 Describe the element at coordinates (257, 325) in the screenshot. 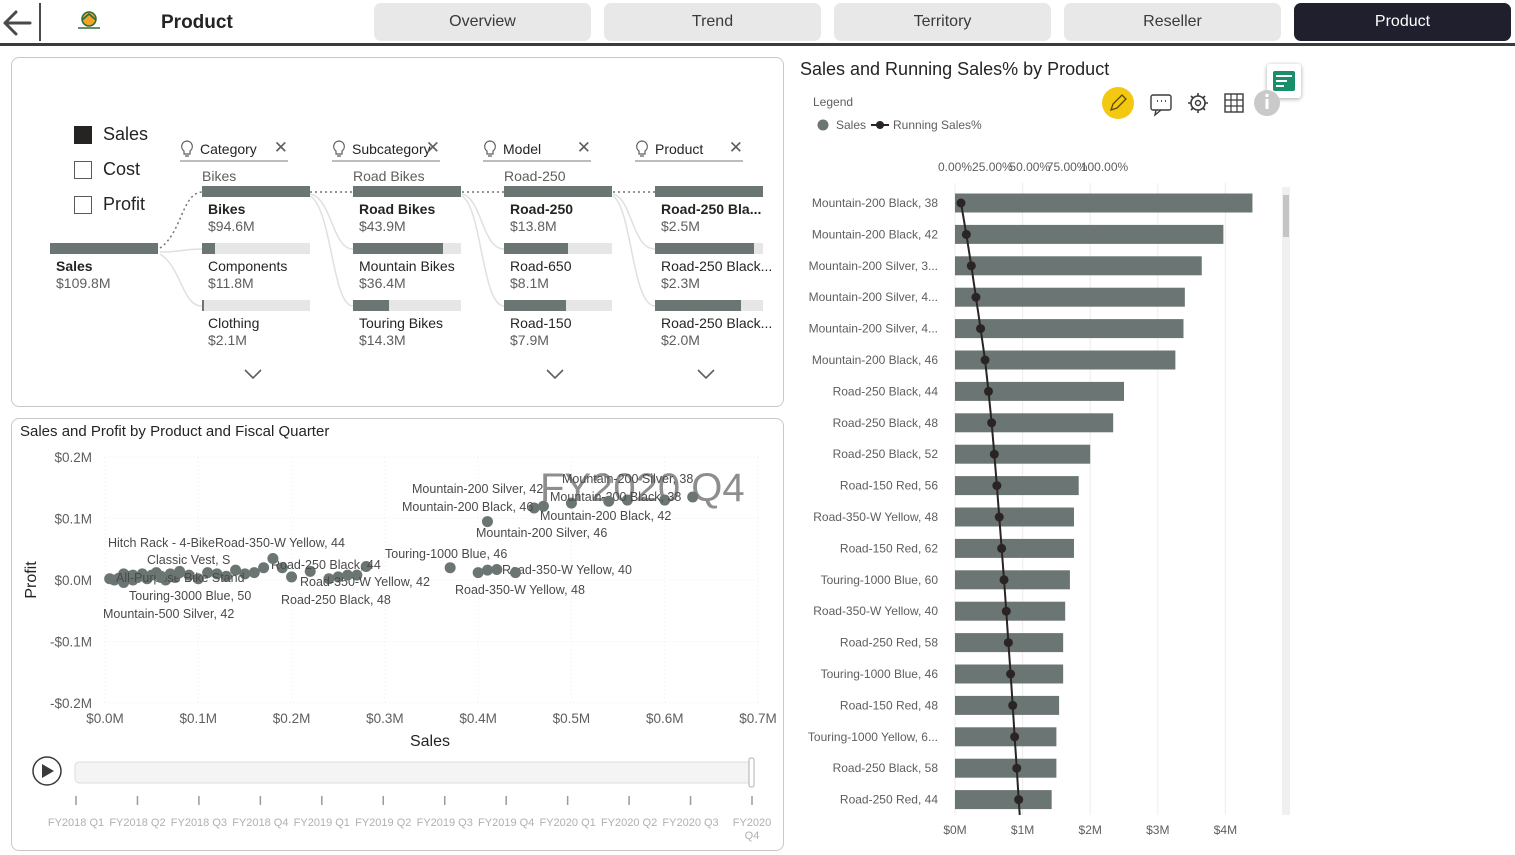

I see `tree-node: Clothing $2.1M` at that location.